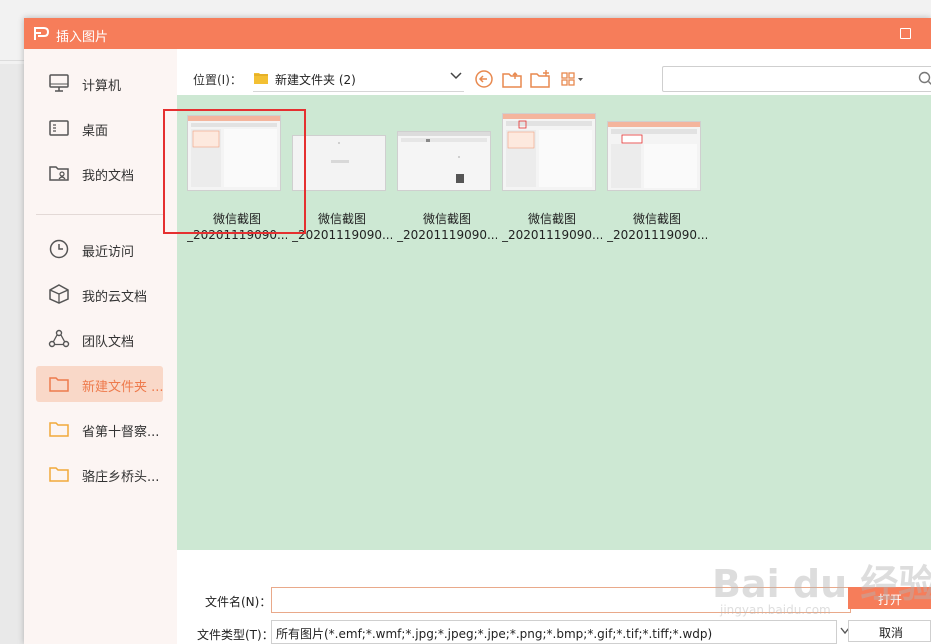 The image size is (931, 644). I want to click on sidebar-item-computer: 计算机, so click(99, 83).